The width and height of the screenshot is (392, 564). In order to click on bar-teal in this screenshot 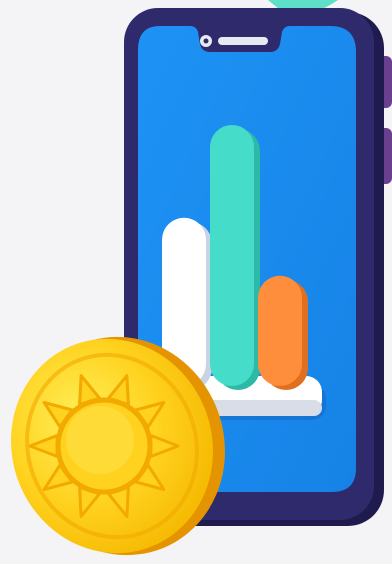, I will do `click(232, 255)`.